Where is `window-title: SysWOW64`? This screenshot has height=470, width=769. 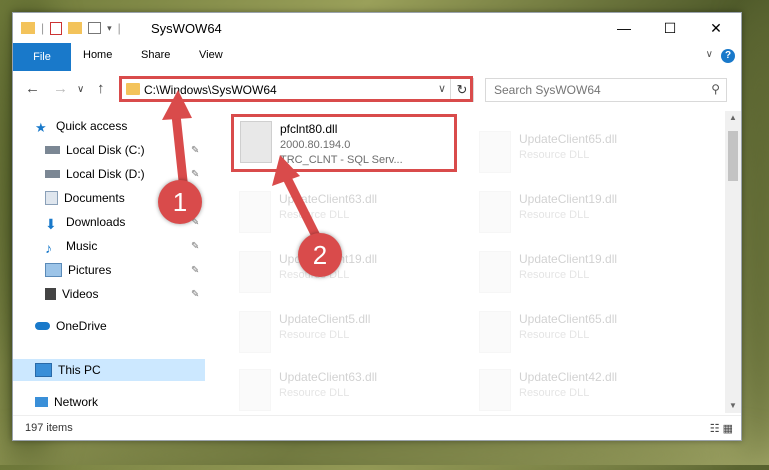
window-title: SysWOW64 is located at coordinates (186, 28).